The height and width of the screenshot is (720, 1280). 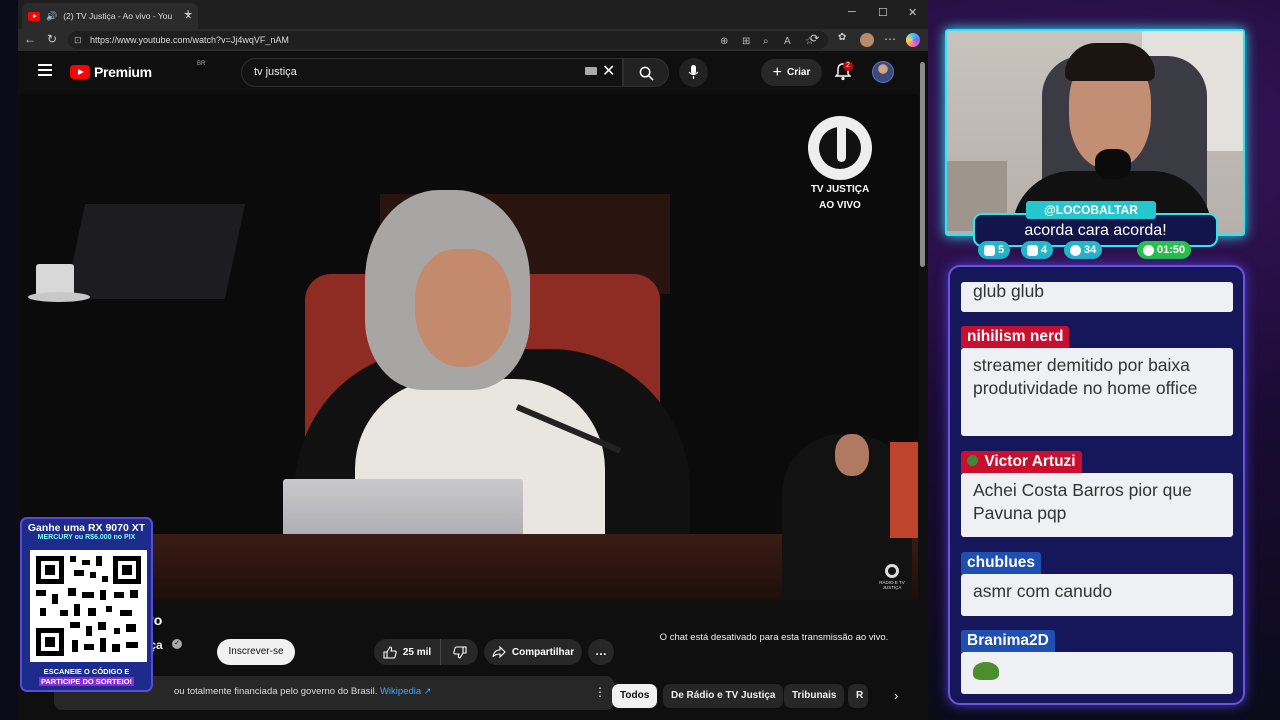 What do you see at coordinates (1008, 641) in the screenshot?
I see `chat-username: Branima2D` at bounding box center [1008, 641].